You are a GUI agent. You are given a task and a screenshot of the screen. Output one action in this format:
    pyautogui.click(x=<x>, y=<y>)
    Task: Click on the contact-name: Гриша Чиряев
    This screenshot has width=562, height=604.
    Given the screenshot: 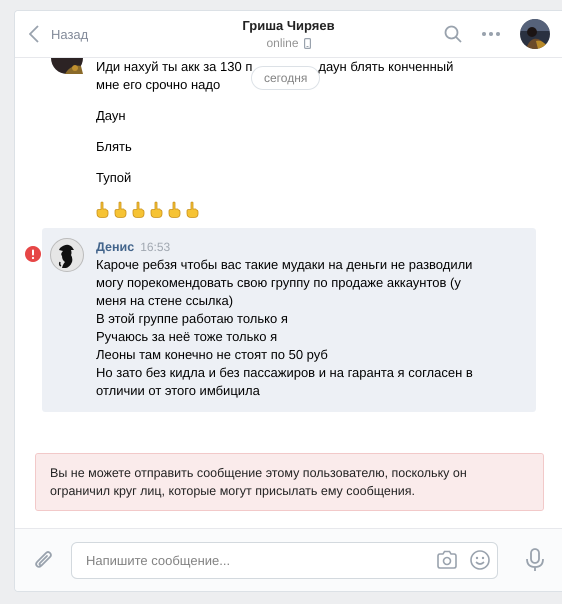 What is the action you would take?
    pyautogui.click(x=288, y=25)
    